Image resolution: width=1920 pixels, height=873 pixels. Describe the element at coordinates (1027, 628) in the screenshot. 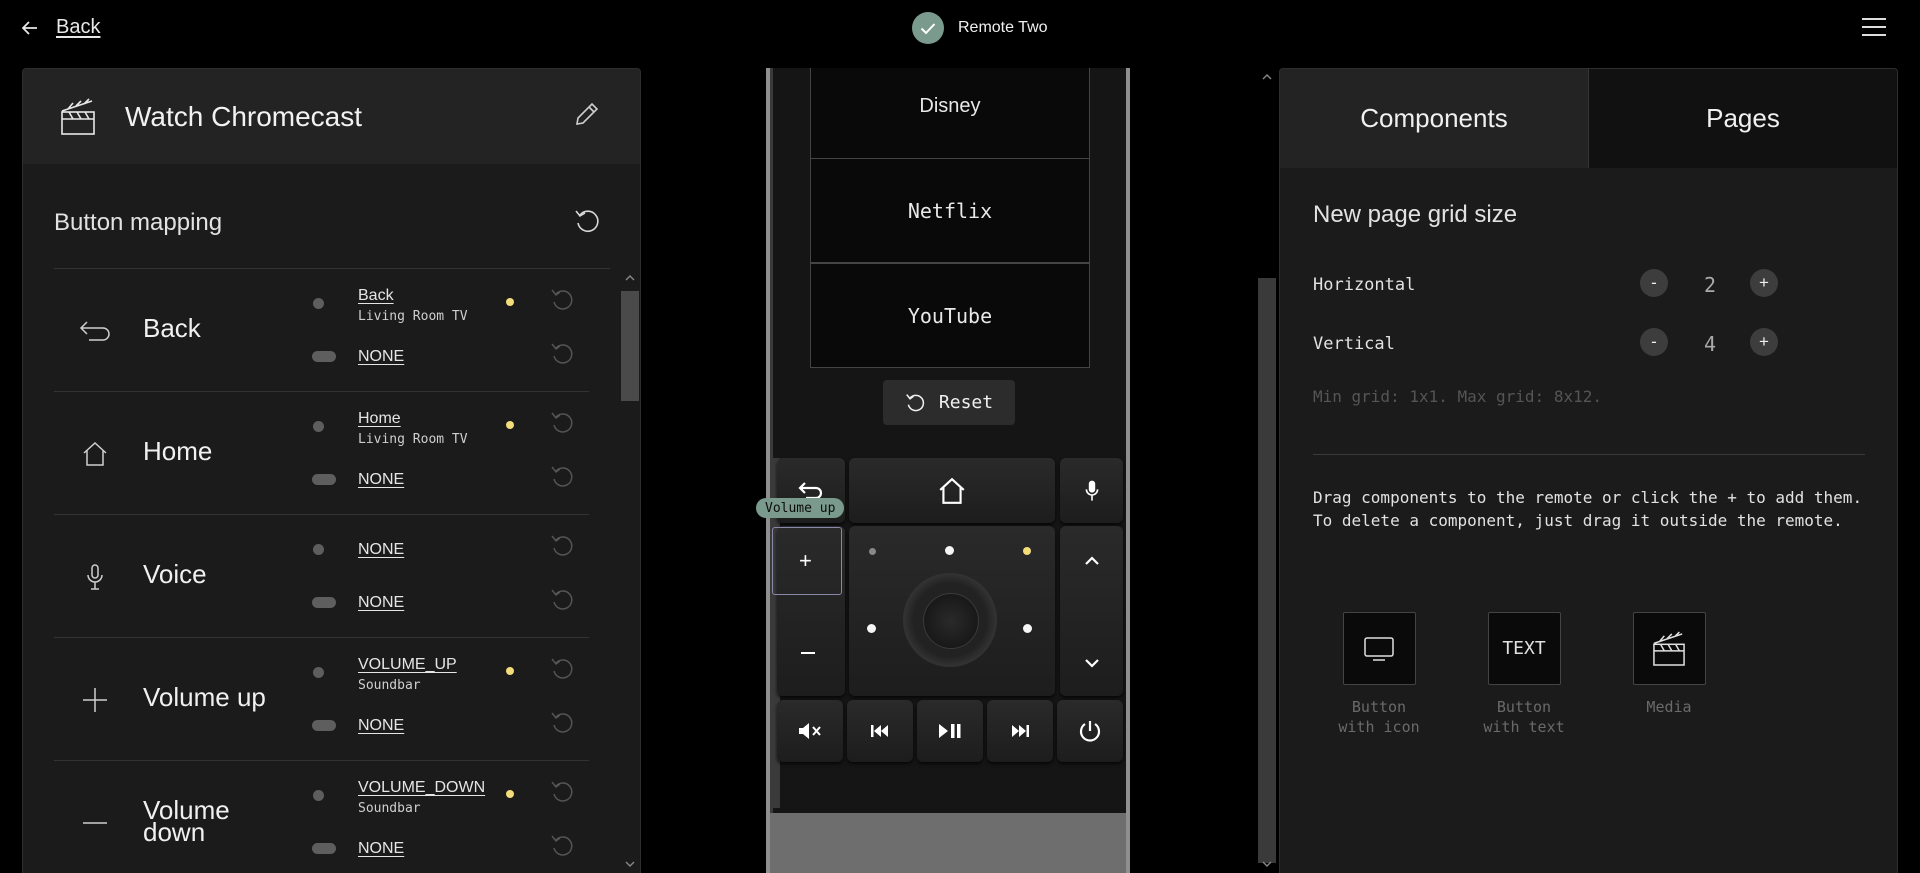

I see `dpad-right` at that location.